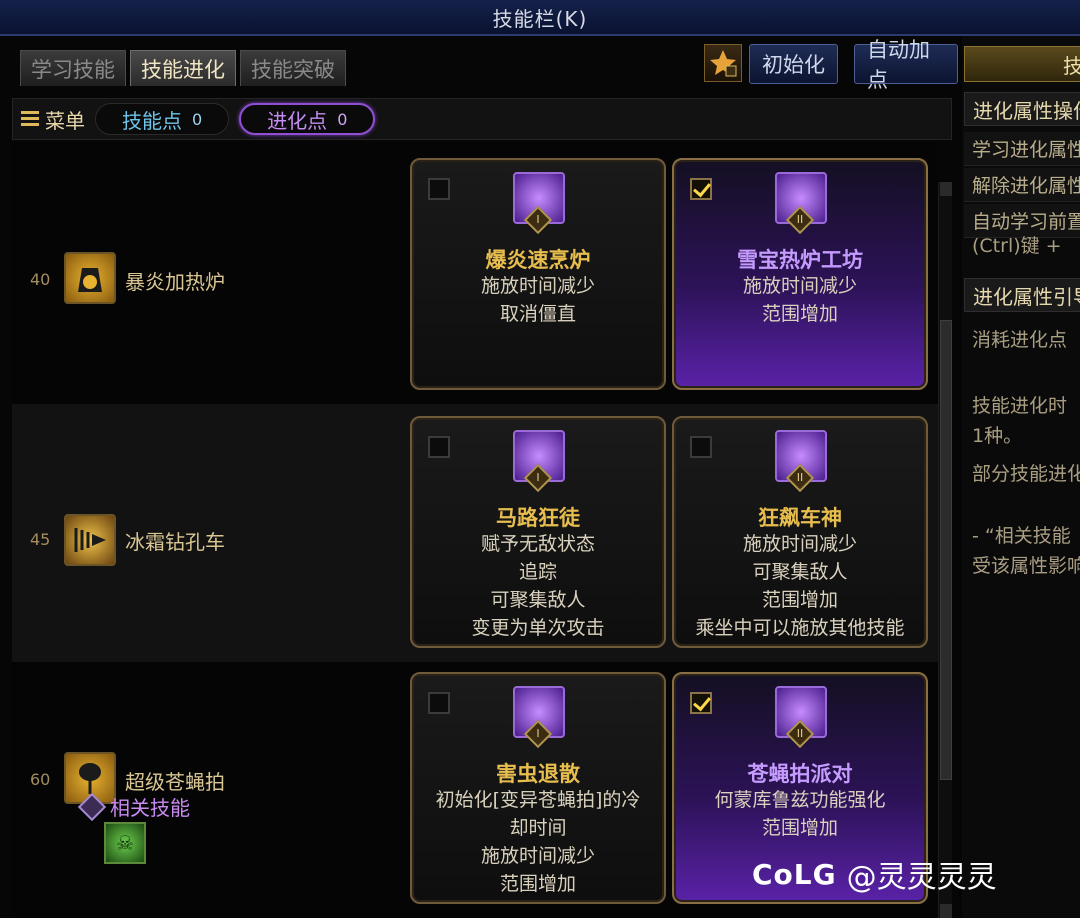 Image resolution: width=1080 pixels, height=918 pixels. I want to click on skill-points-display: 技能点 0, so click(162, 119).